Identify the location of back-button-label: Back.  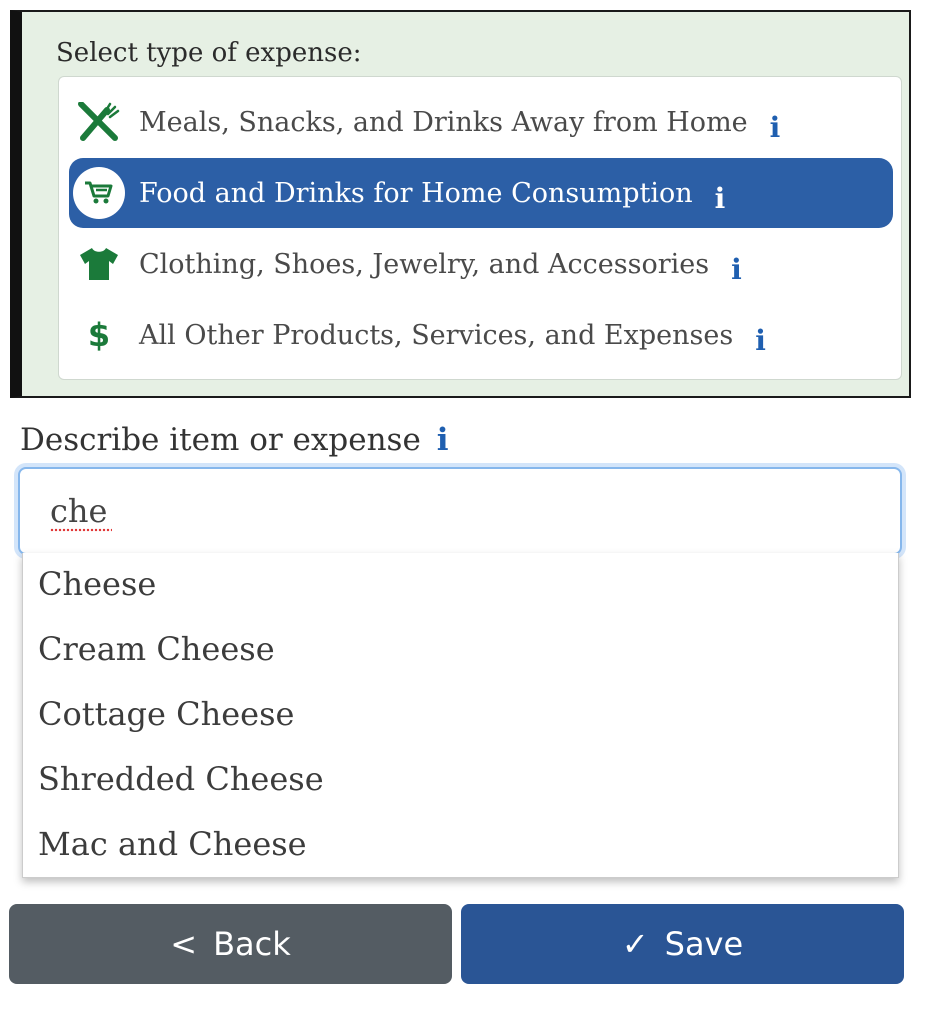
(252, 944).